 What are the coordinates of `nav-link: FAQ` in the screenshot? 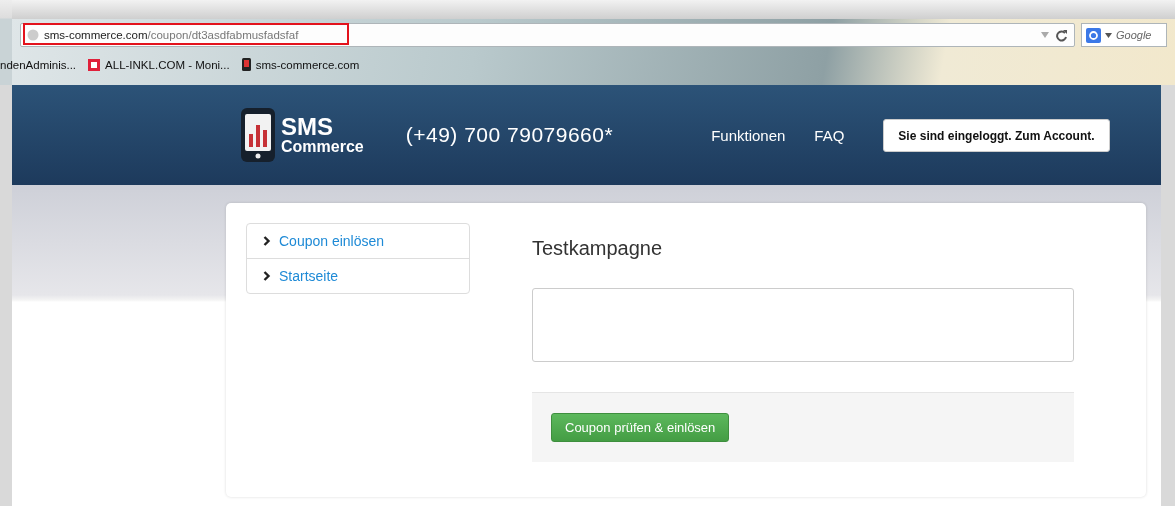 It's located at (829, 135).